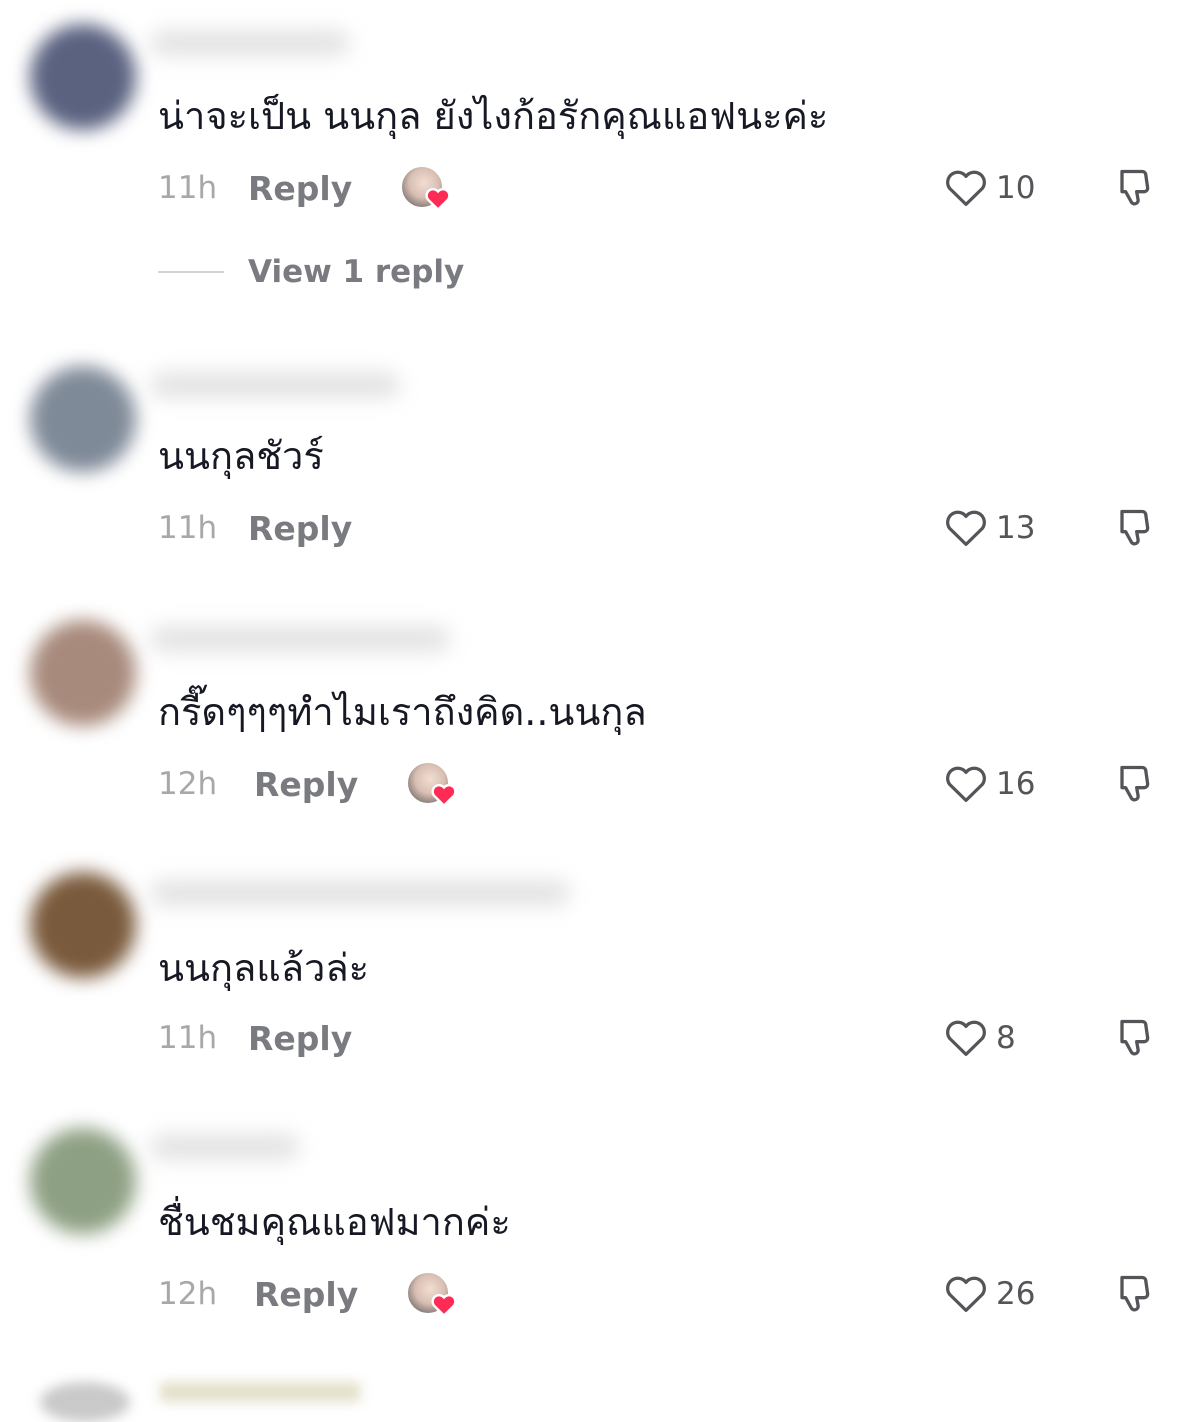 The image size is (1200, 1422). Describe the element at coordinates (1016, 784) in the screenshot. I see `like-count: 16` at that location.